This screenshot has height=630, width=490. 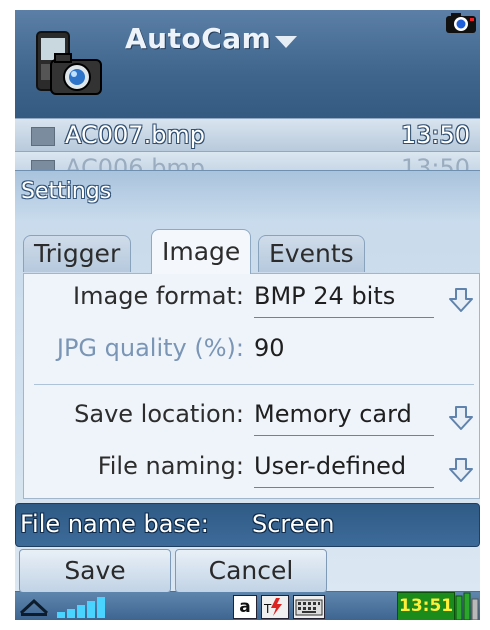 I want to click on tab-image: Image, so click(x=201, y=251).